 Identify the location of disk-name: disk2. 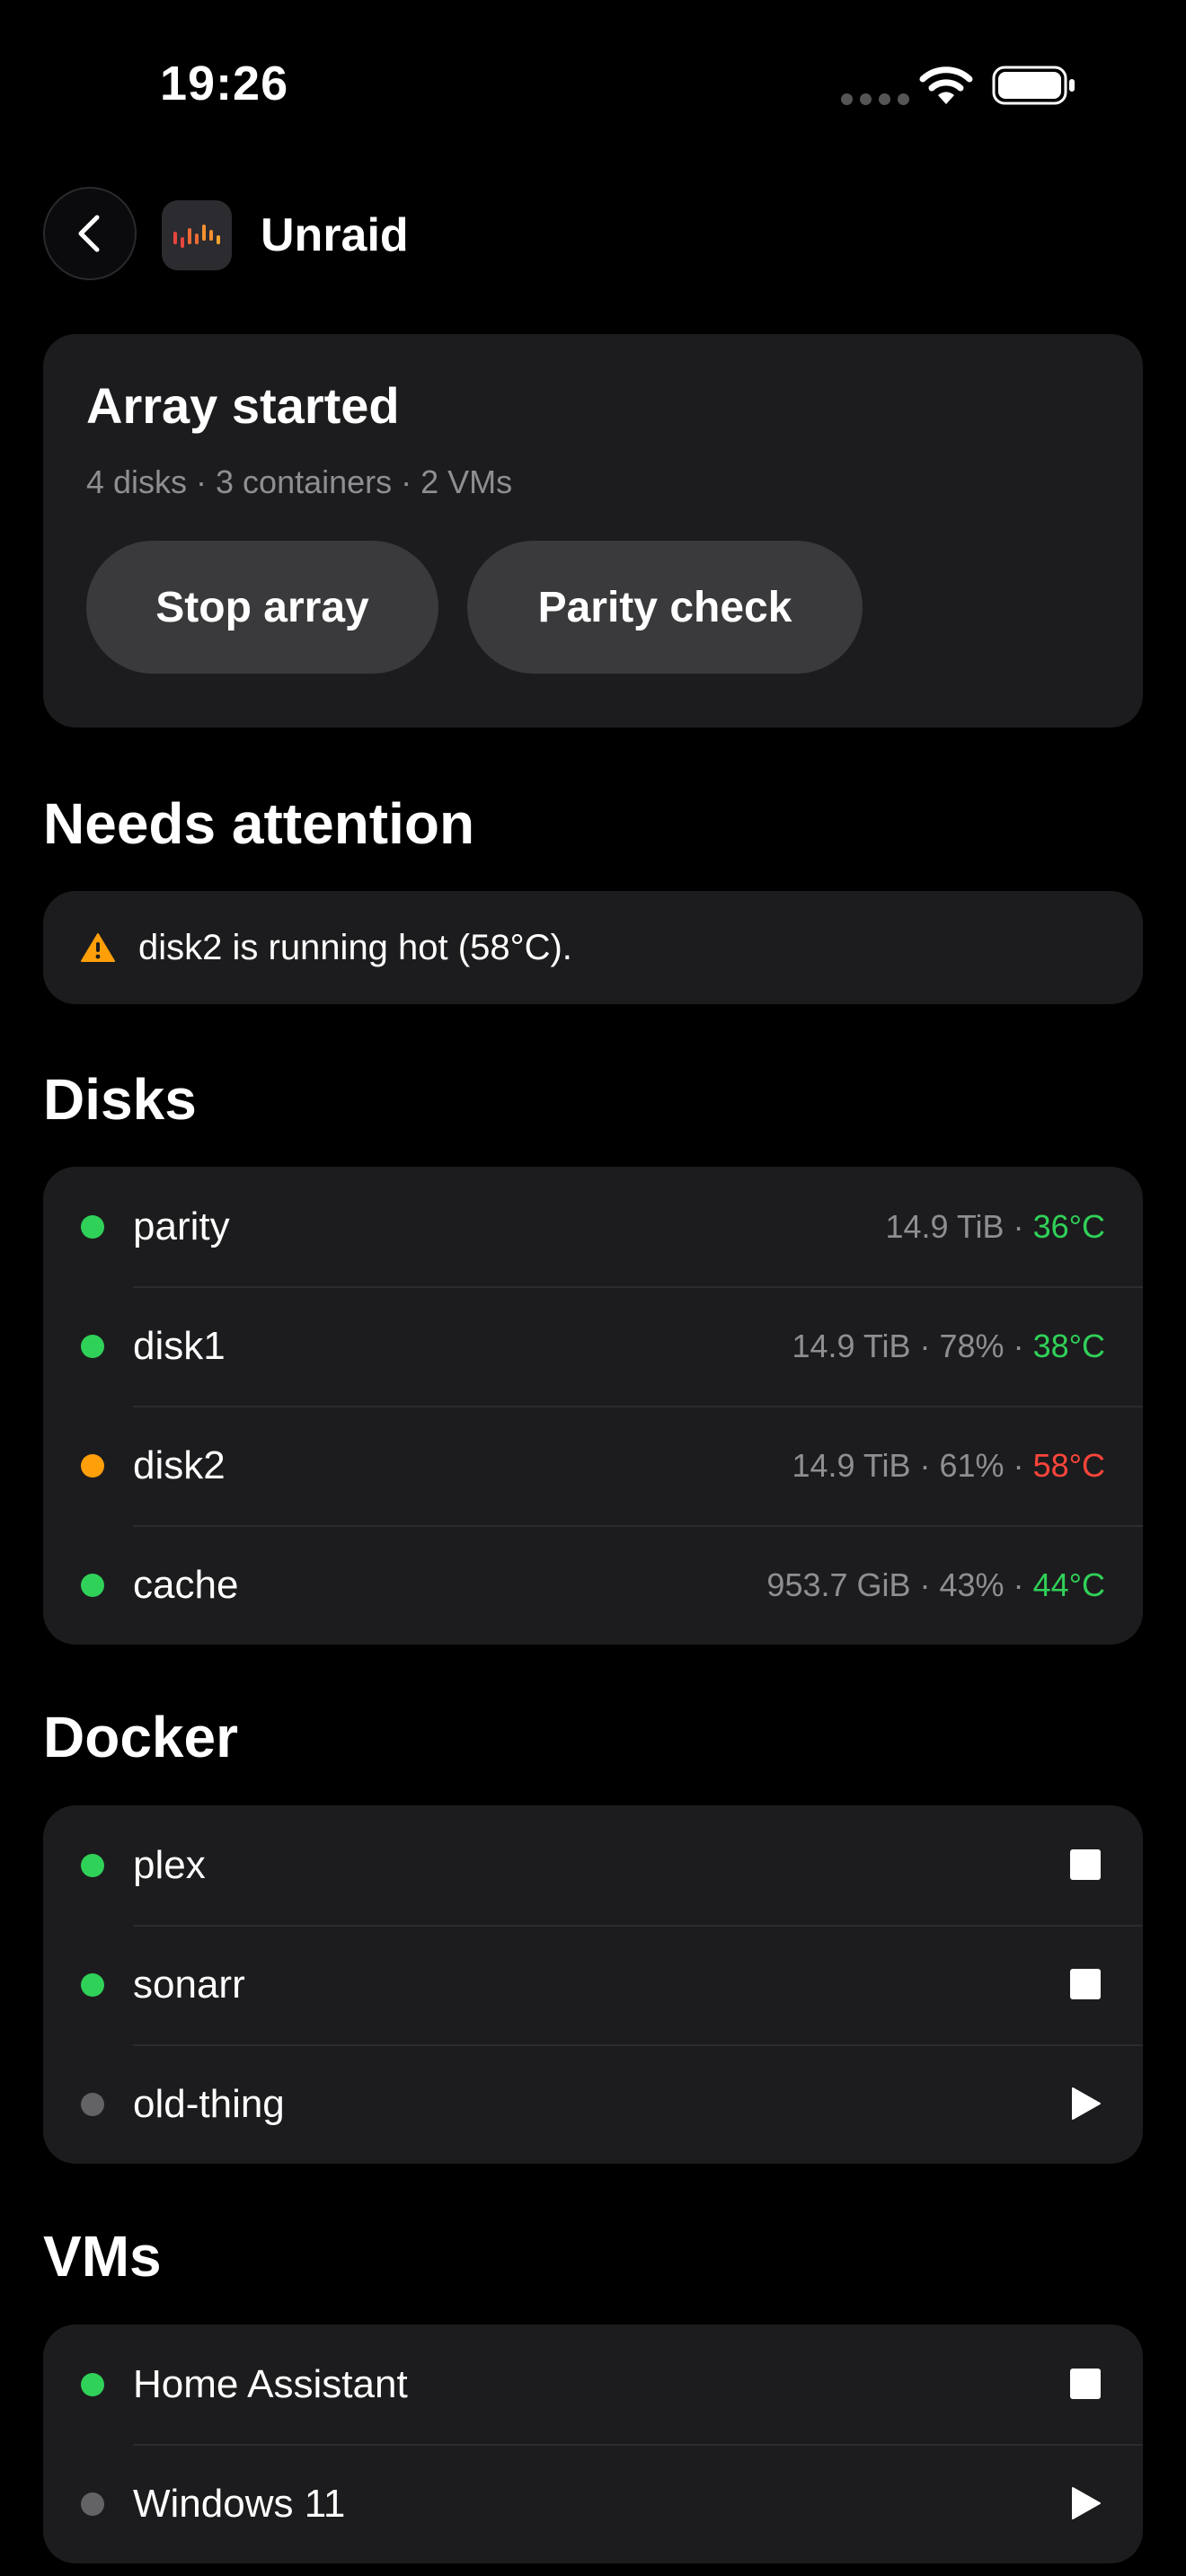
(179, 1464).